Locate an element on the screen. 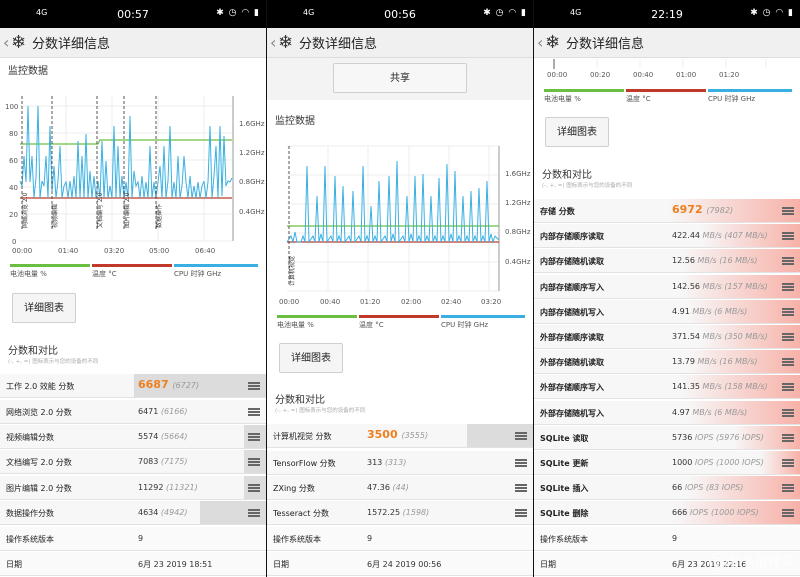 Image resolution: width=800 pixels, height=577 pixels. score-reference: (5976 IOPS) is located at coordinates (740, 437).